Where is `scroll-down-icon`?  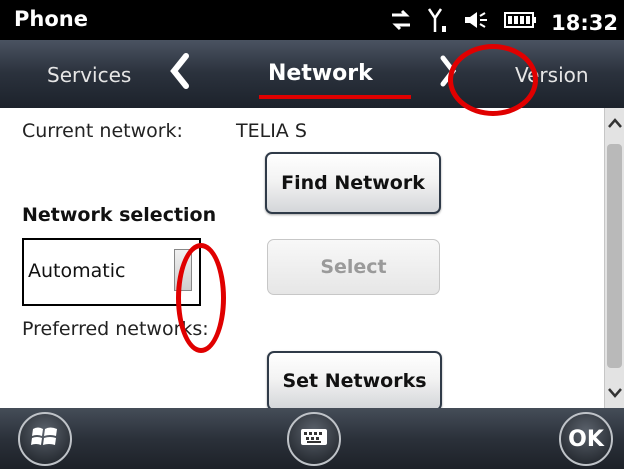
scroll-down-icon is located at coordinates (614, 393).